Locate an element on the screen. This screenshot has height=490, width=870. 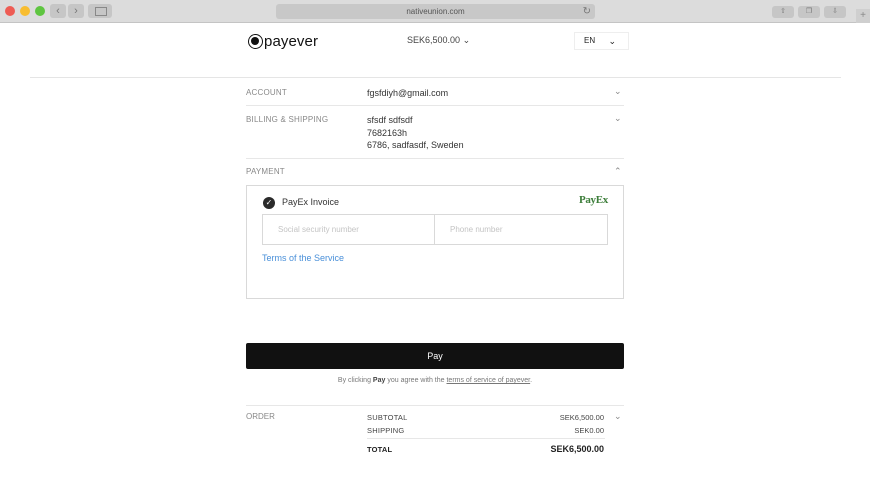
invoice-input-group is located at coordinates (435, 229).